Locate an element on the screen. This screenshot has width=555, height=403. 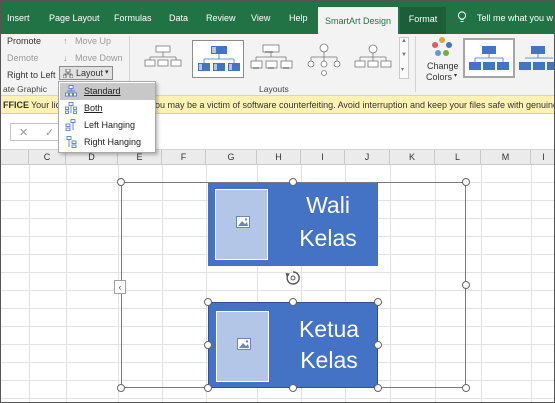
gallery-more-icon: ▾ is located at coordinates (403, 70).